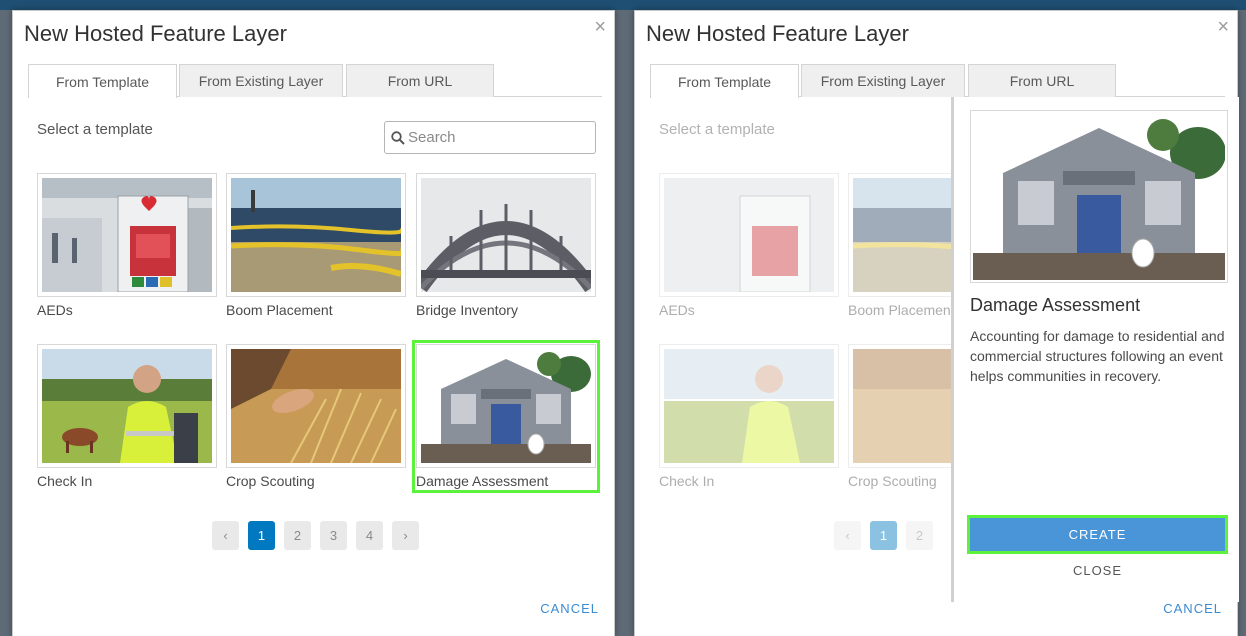 This screenshot has width=1246, height=636. I want to click on search-icon, so click(398, 137).